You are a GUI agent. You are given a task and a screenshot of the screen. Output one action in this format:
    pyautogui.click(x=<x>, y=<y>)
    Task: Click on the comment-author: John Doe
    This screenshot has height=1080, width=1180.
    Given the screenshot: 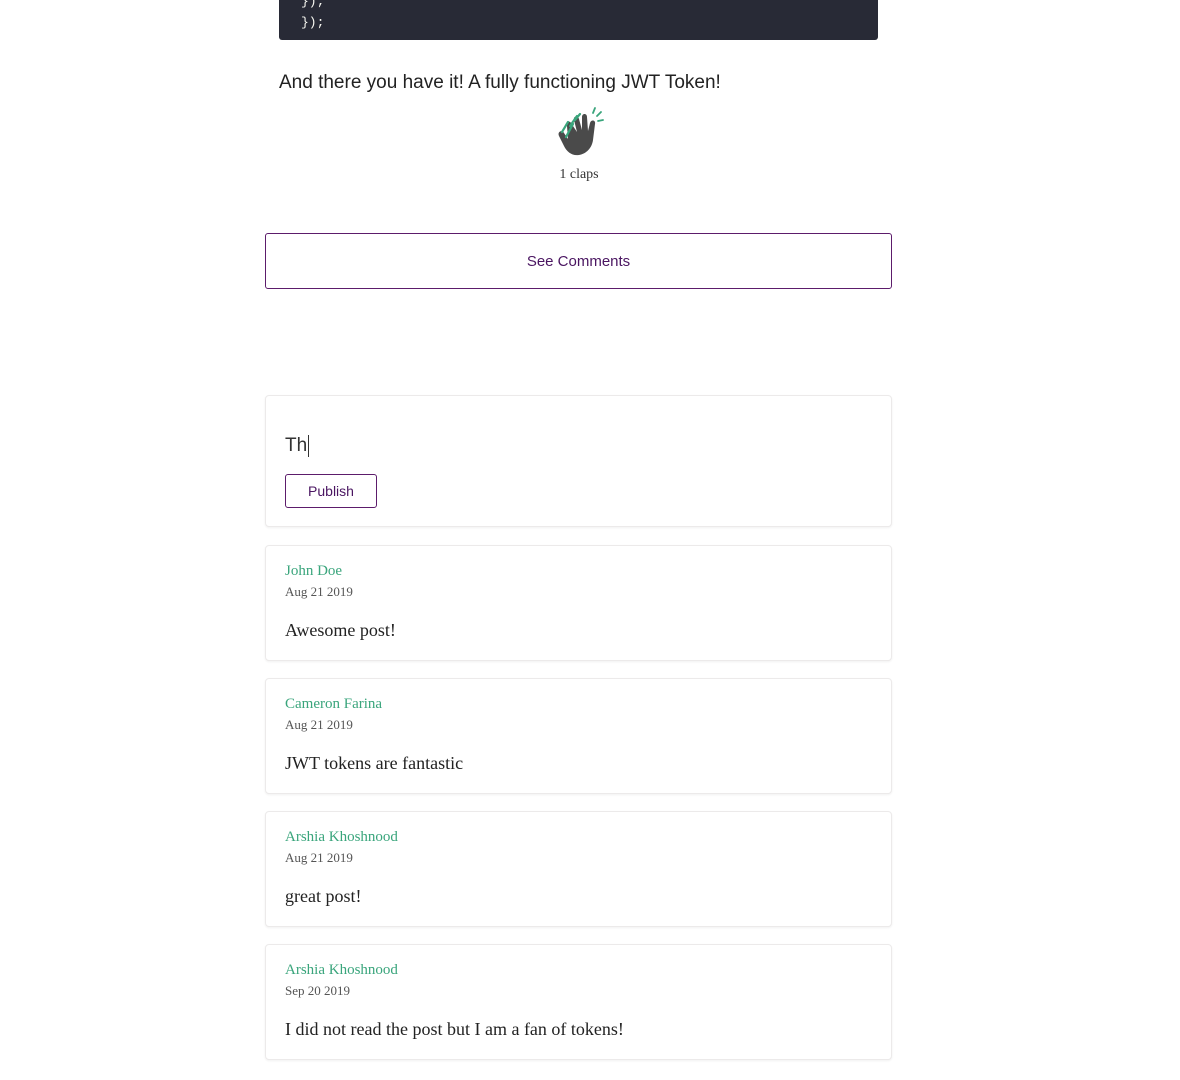 What is the action you would take?
    pyautogui.click(x=313, y=571)
    